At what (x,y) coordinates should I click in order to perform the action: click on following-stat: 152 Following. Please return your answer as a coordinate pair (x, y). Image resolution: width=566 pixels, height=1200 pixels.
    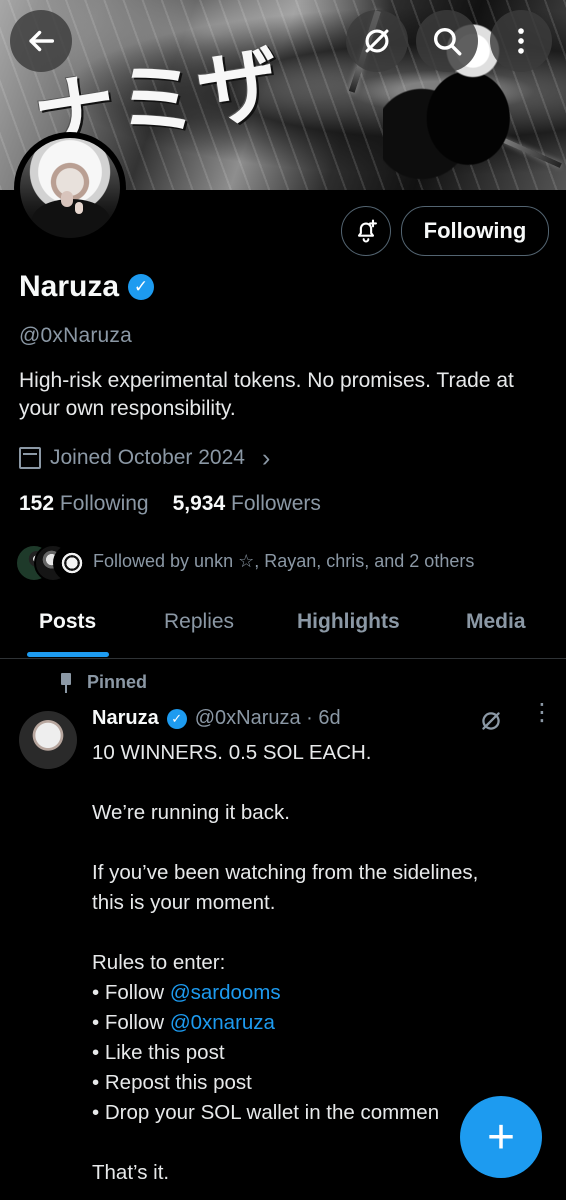
    Looking at the image, I should click on (84, 504).